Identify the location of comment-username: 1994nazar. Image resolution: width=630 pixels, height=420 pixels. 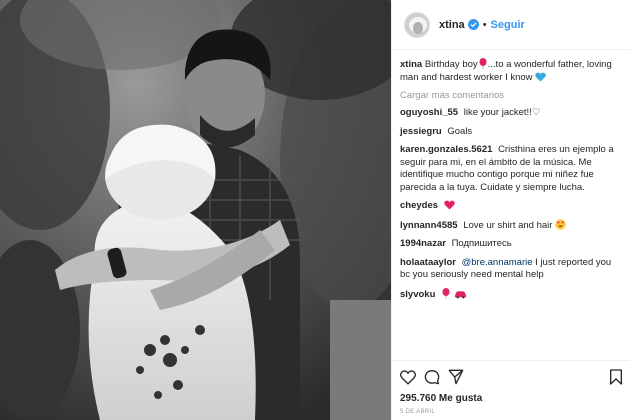
(423, 243).